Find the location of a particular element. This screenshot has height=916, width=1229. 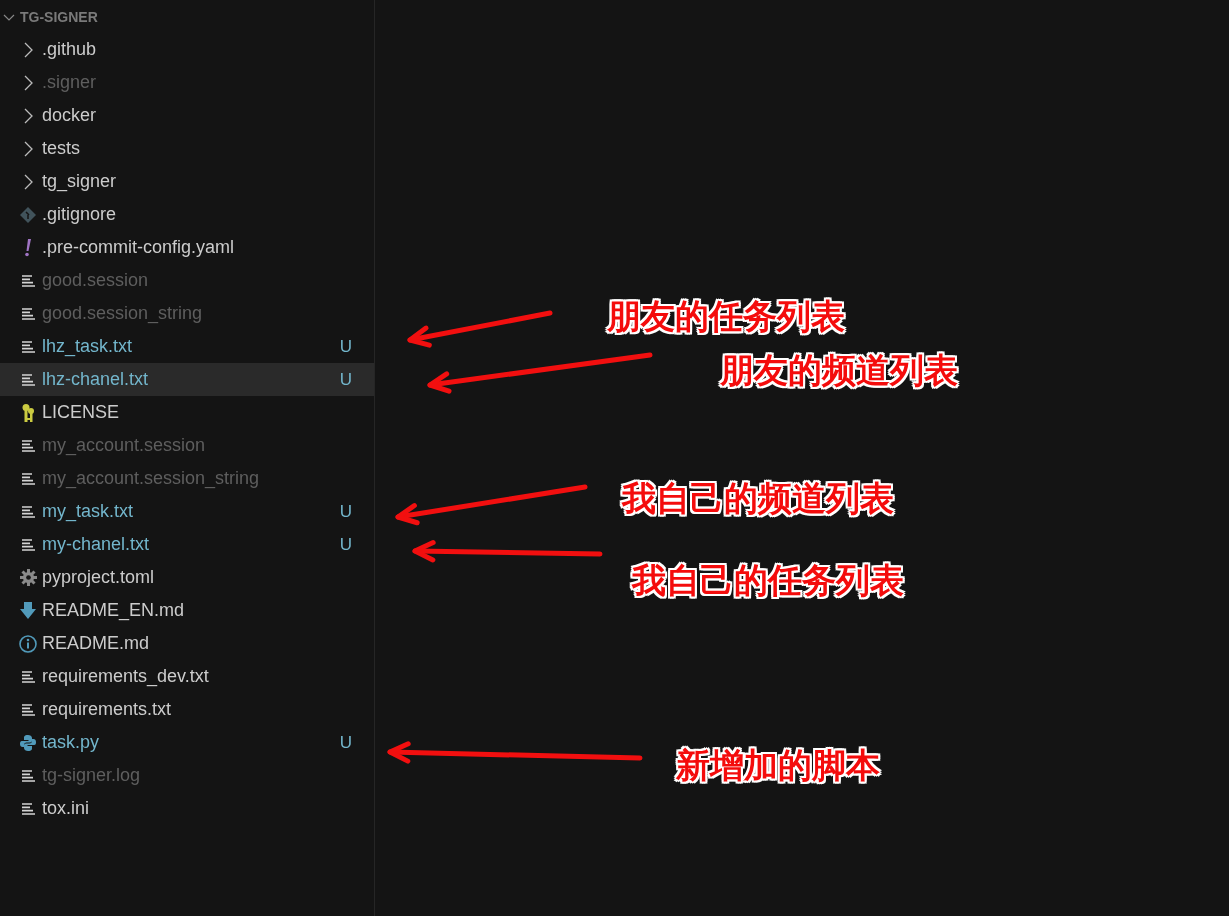

file-item: README.md is located at coordinates (187, 643).